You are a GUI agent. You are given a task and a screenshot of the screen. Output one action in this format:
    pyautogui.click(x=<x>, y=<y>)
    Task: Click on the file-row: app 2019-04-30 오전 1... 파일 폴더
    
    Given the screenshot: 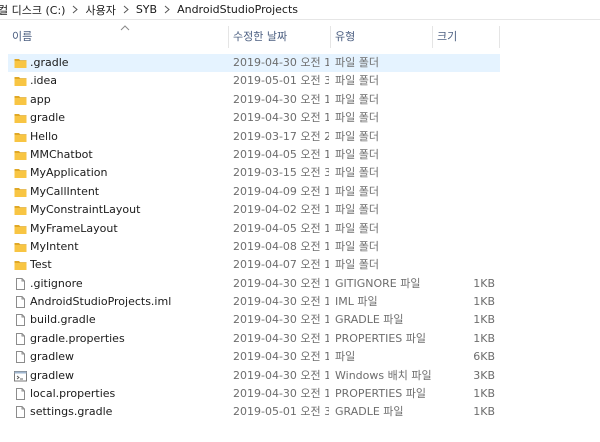 What is the action you would take?
    pyautogui.click(x=254, y=100)
    